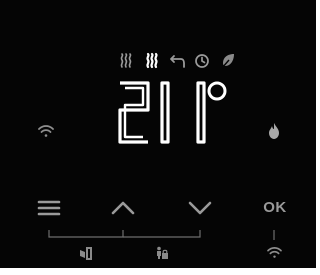  I want to click on heating-wave-bold-icon, so click(152, 60).